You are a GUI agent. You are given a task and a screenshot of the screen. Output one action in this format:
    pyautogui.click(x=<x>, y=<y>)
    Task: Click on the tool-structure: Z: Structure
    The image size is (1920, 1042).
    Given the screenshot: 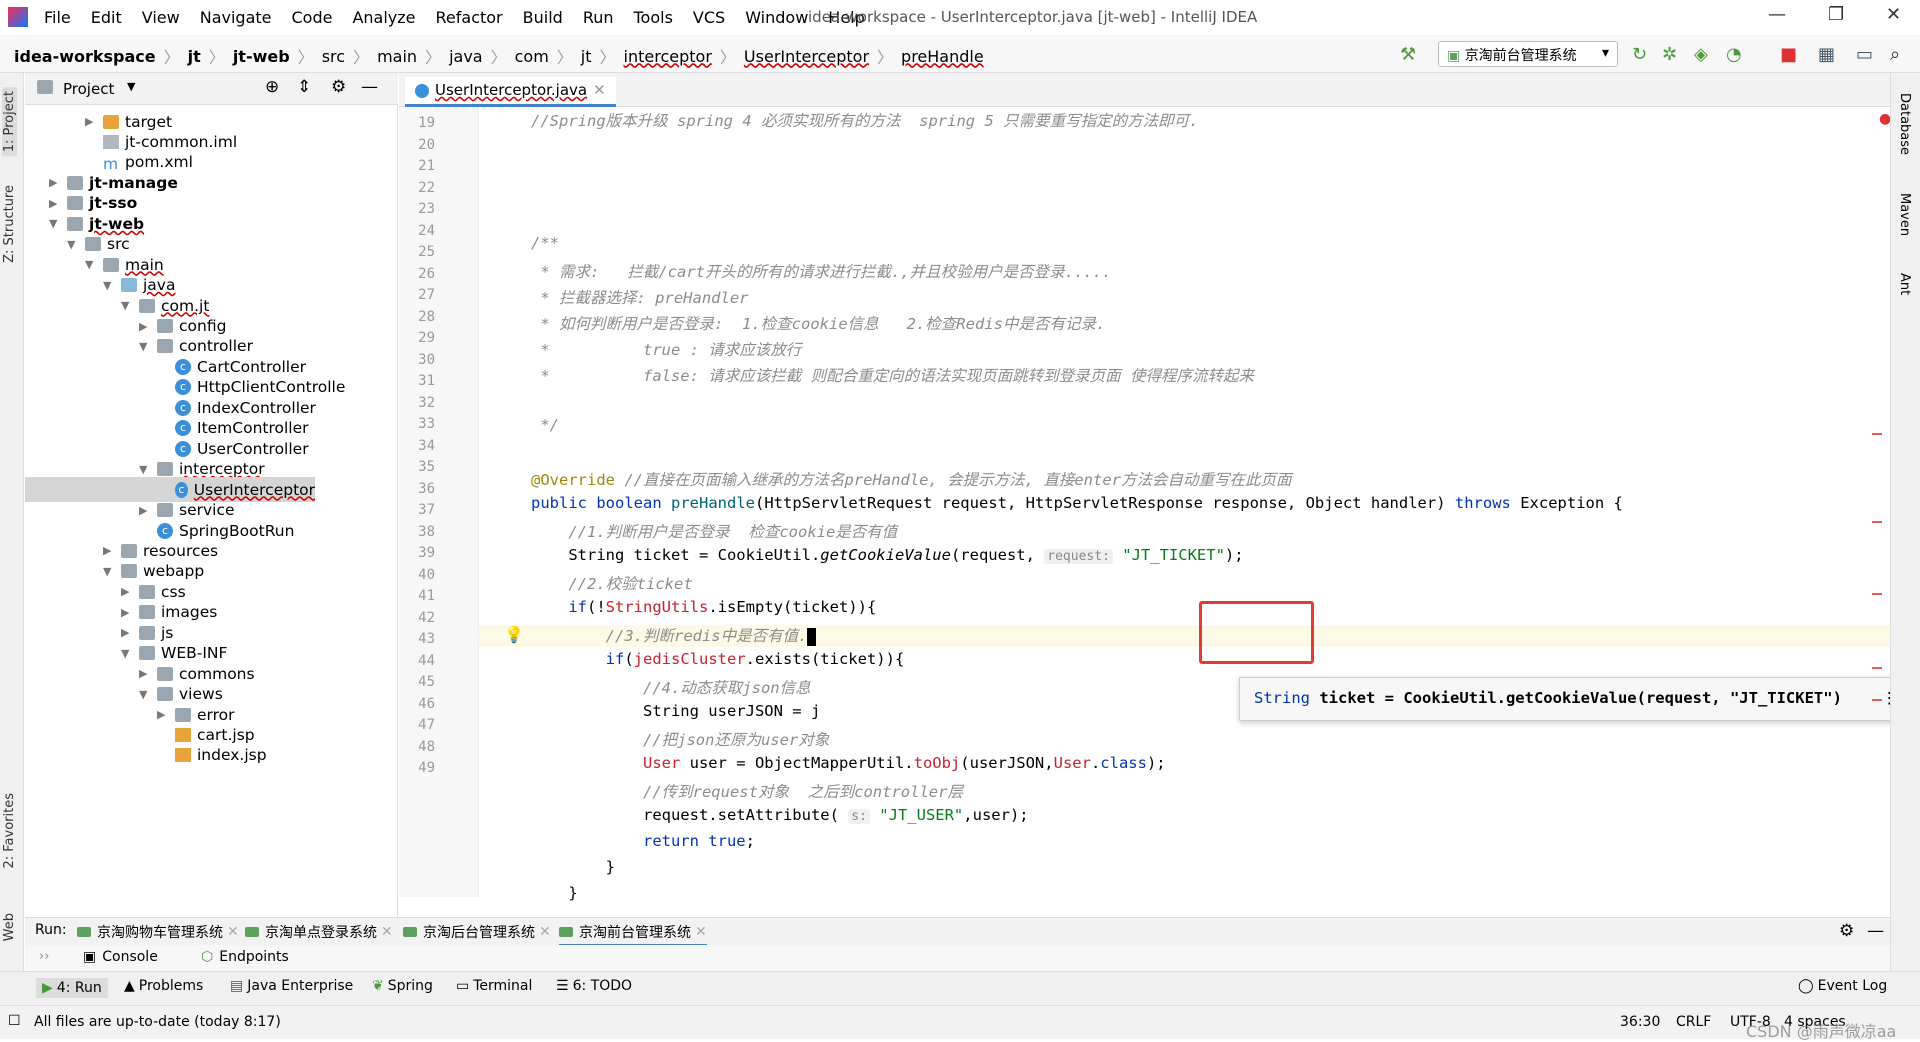 What is the action you would take?
    pyautogui.click(x=9, y=224)
    